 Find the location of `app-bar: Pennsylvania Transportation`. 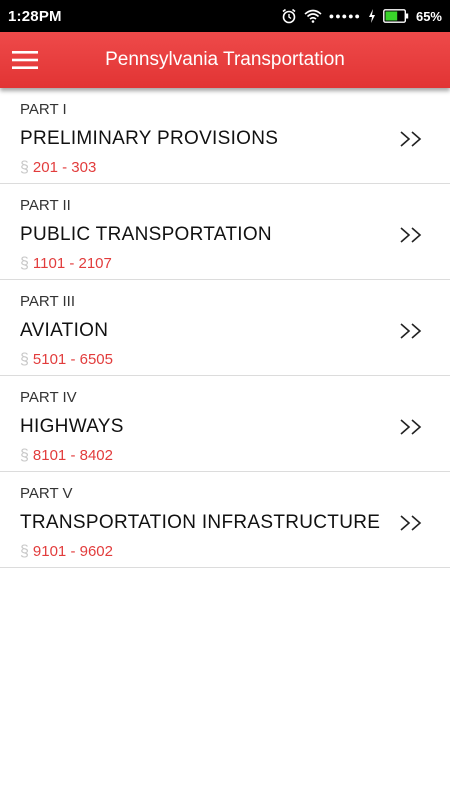

app-bar: Pennsylvania Transportation is located at coordinates (225, 60).